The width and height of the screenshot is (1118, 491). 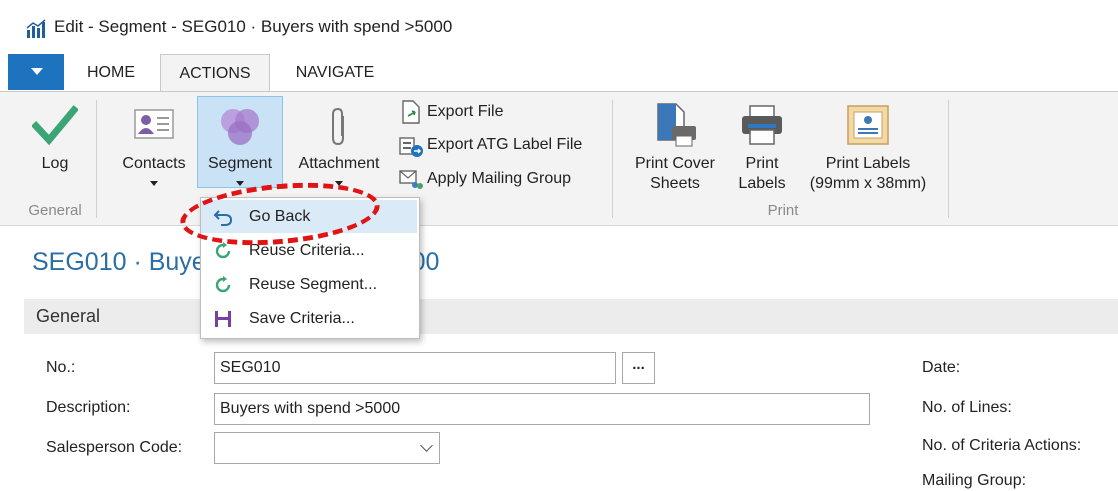 What do you see at coordinates (61, 367) in the screenshot?
I see `no-label: No.:` at bounding box center [61, 367].